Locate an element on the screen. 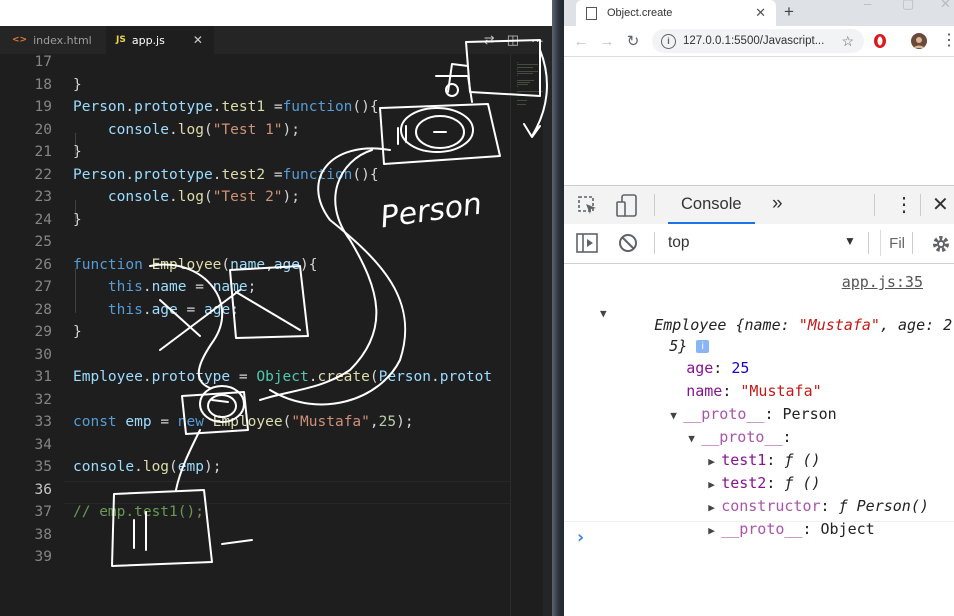 The width and height of the screenshot is (954, 616). code-line: const emp = new Employee("Mustafa",25); is located at coordinates (243, 422).